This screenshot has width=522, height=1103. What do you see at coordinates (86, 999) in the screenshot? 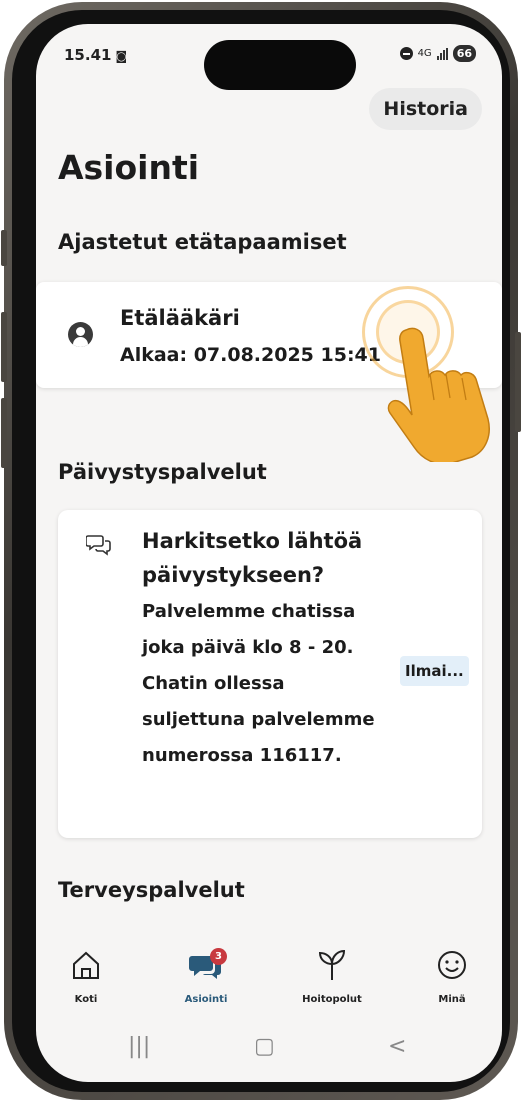
I see `nav-label: Koti` at bounding box center [86, 999].